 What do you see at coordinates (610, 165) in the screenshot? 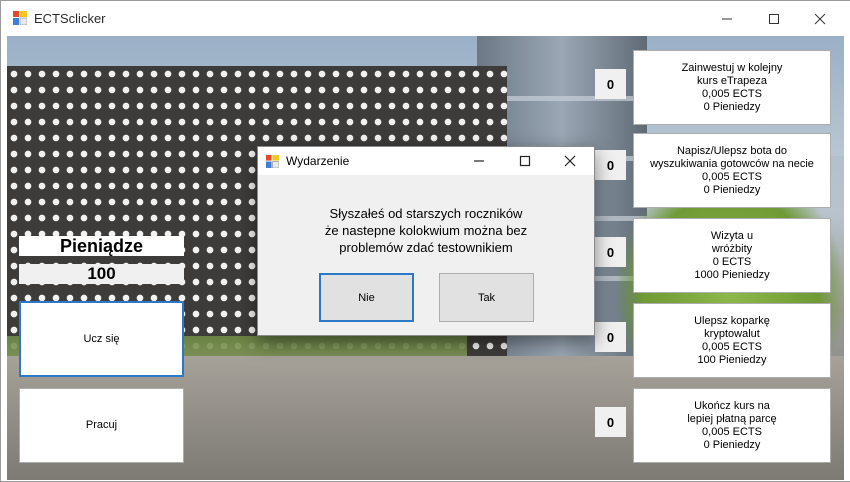
I see `upgrade-count-2: 0` at bounding box center [610, 165].